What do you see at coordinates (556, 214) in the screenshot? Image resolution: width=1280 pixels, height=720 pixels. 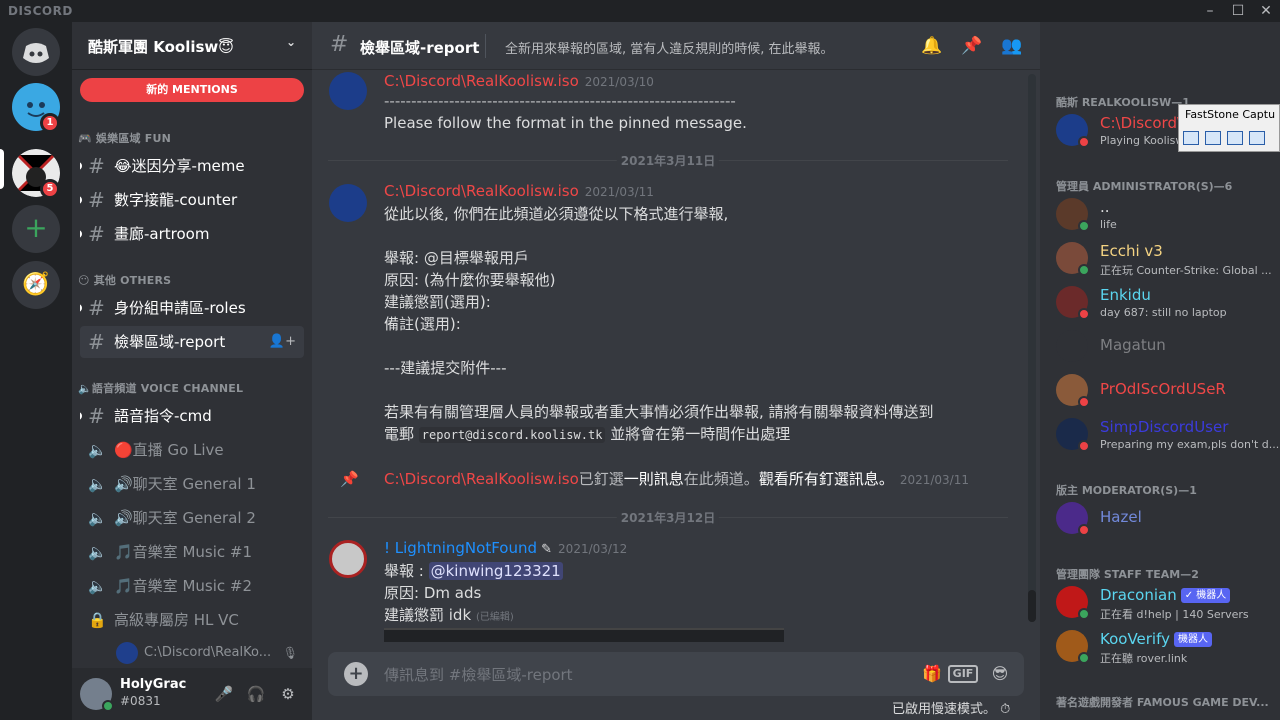 I see `message-line: 從此以後, 你們在此頻道必須遵從以下格式進行舉報,` at bounding box center [556, 214].